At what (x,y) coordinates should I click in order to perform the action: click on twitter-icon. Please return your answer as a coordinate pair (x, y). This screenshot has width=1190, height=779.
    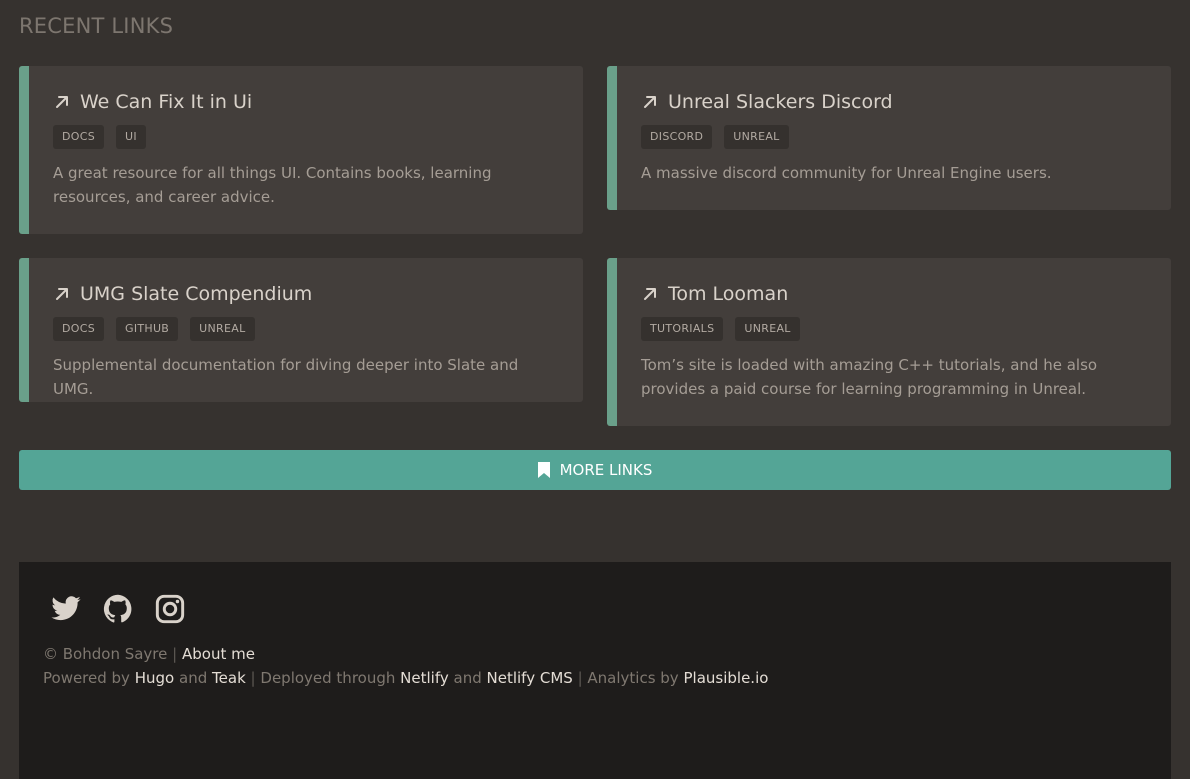
    Looking at the image, I should click on (66, 609).